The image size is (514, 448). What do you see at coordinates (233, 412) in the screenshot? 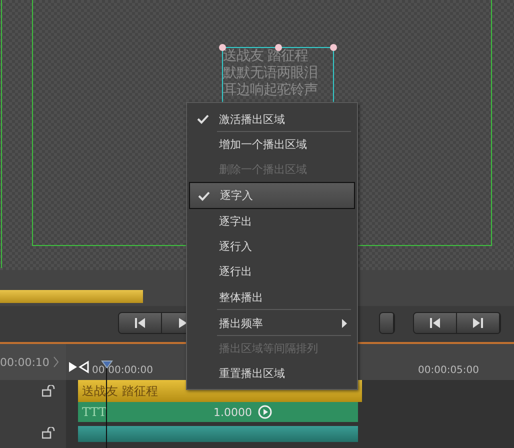
I see `effect-value: 1.0000` at bounding box center [233, 412].